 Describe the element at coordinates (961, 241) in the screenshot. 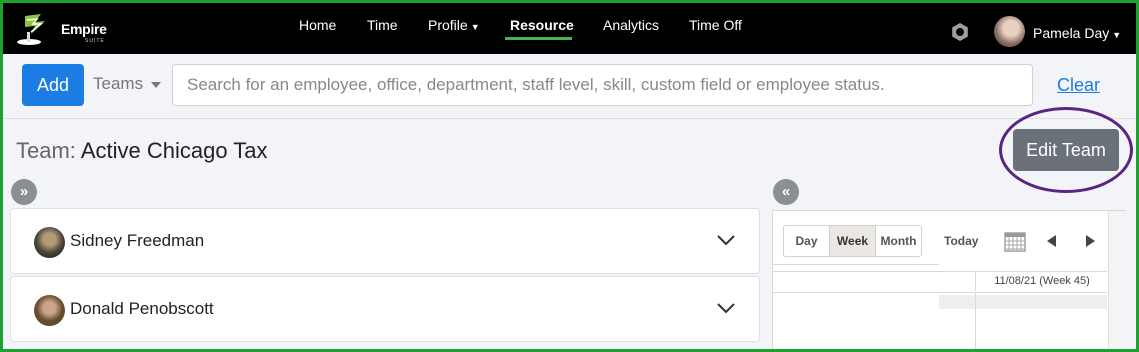

I see `today-button: Today` at that location.